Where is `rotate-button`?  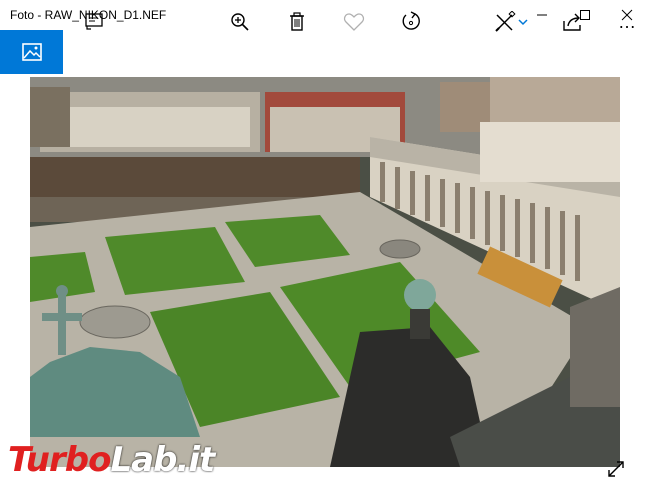
rotate-button is located at coordinates (411, 22).